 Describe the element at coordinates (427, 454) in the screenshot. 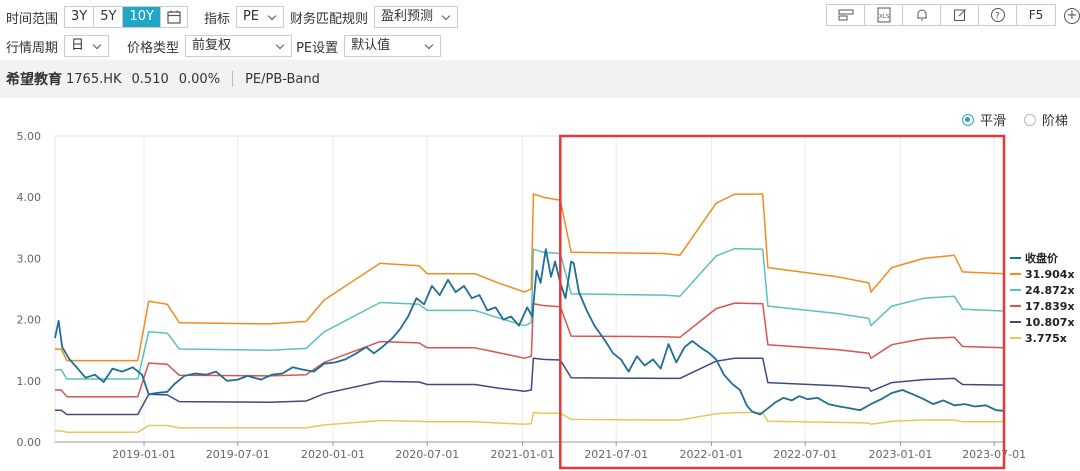

I see `x-tick-label: 2020-07-01` at that location.